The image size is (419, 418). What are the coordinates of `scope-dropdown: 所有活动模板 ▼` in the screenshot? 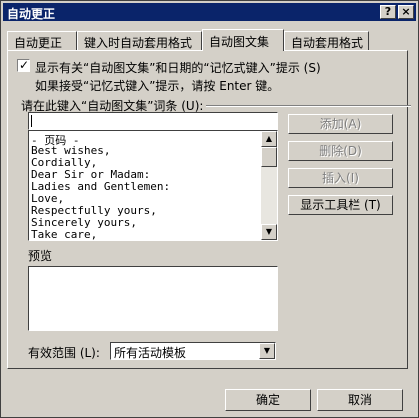 It's located at (193, 351).